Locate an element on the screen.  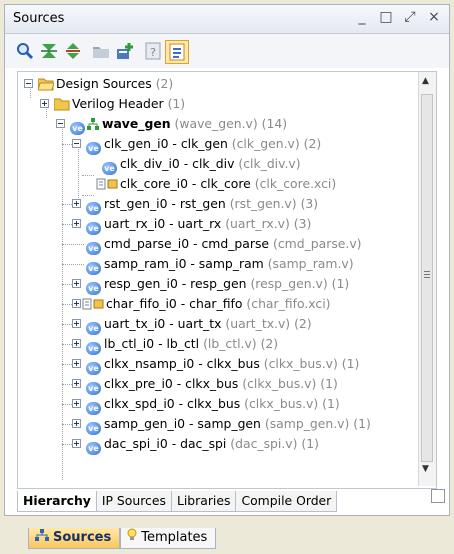
node-label: Design Sources (2) is located at coordinates (115, 83).